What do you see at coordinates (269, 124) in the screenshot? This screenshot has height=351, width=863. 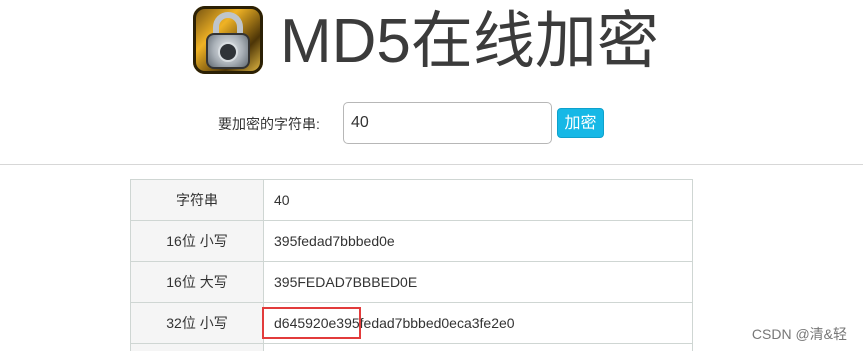 I see `input-label: 要加密的字符串:` at bounding box center [269, 124].